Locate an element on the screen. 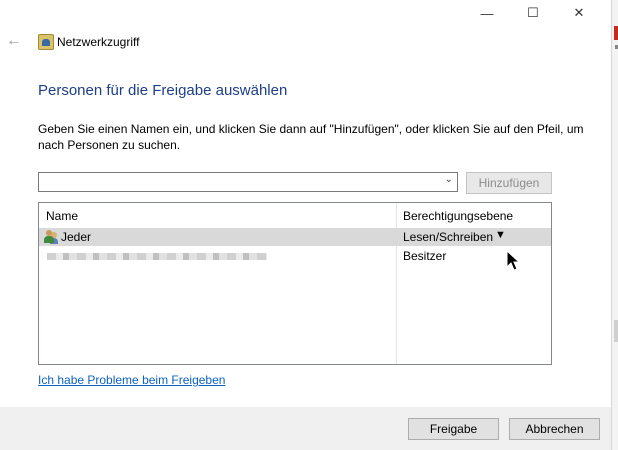 The image size is (618, 450). table-row: Besitzer is located at coordinates (295, 256).